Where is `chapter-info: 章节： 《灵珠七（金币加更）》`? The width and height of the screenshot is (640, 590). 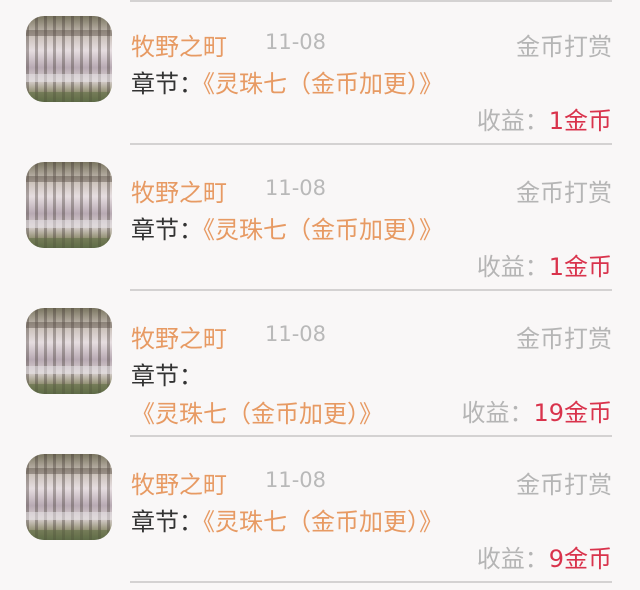 chapter-info: 章节： 《灵珠七（金币加更）》 is located at coordinates (281, 395).